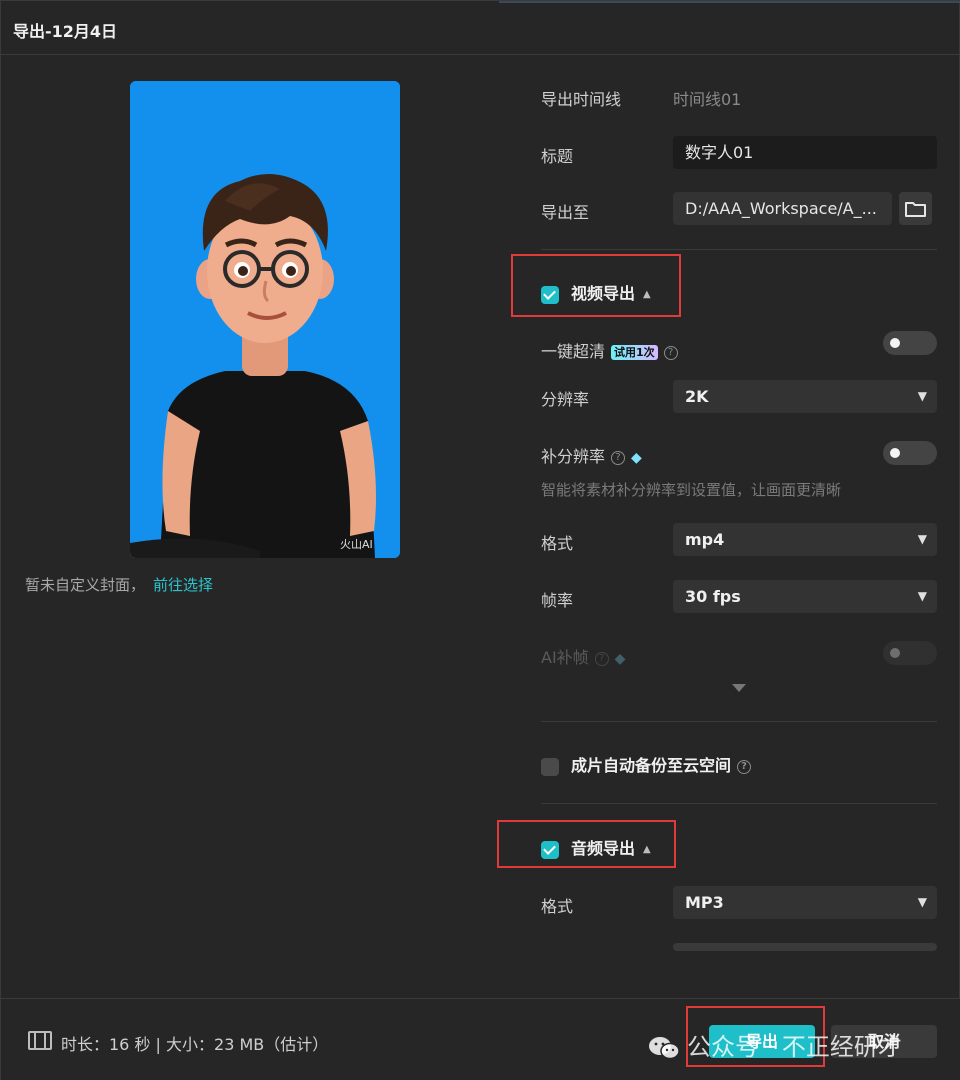 This screenshot has height=1080, width=960. What do you see at coordinates (713, 596) in the screenshot?
I see `framerate-value: 30 fps` at bounding box center [713, 596].